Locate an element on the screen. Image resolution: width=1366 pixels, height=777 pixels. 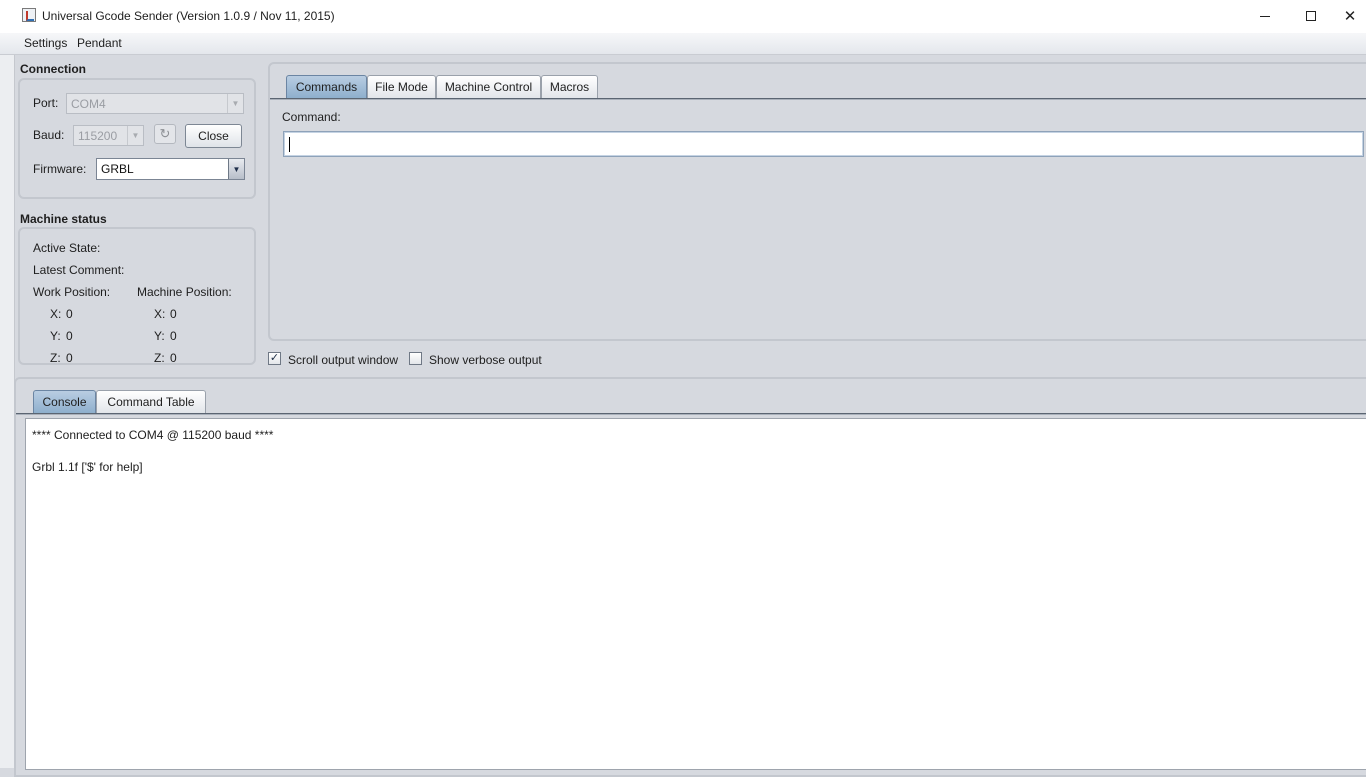
machine-x-value: 0 is located at coordinates (173, 314).